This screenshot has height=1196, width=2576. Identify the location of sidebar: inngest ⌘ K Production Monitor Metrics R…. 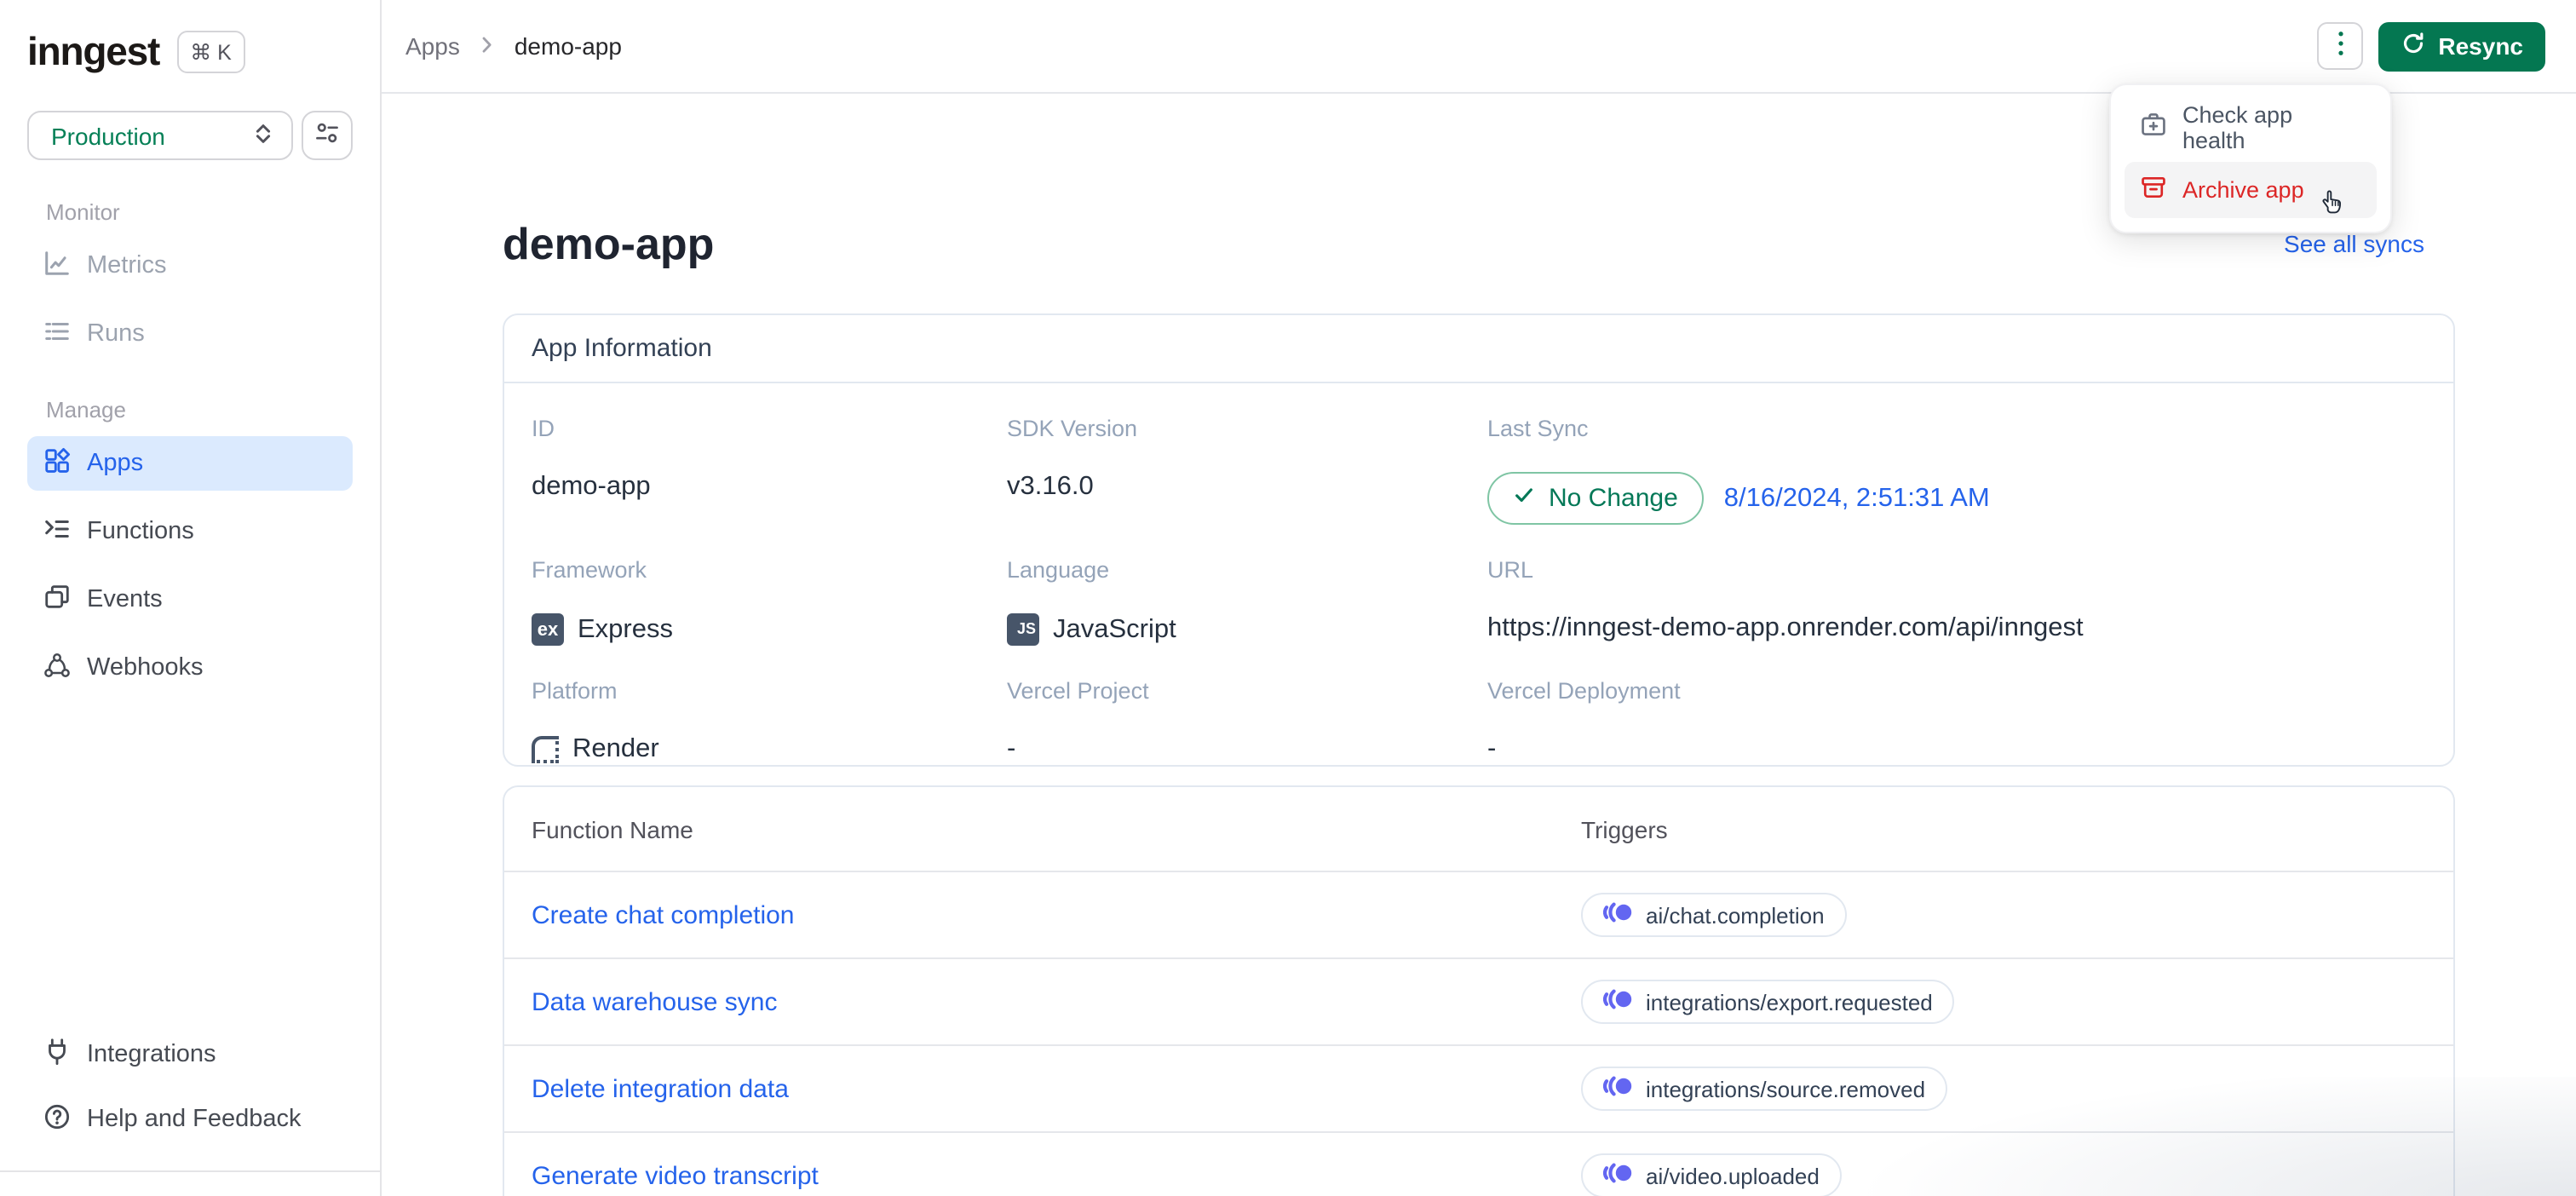
(191, 598).